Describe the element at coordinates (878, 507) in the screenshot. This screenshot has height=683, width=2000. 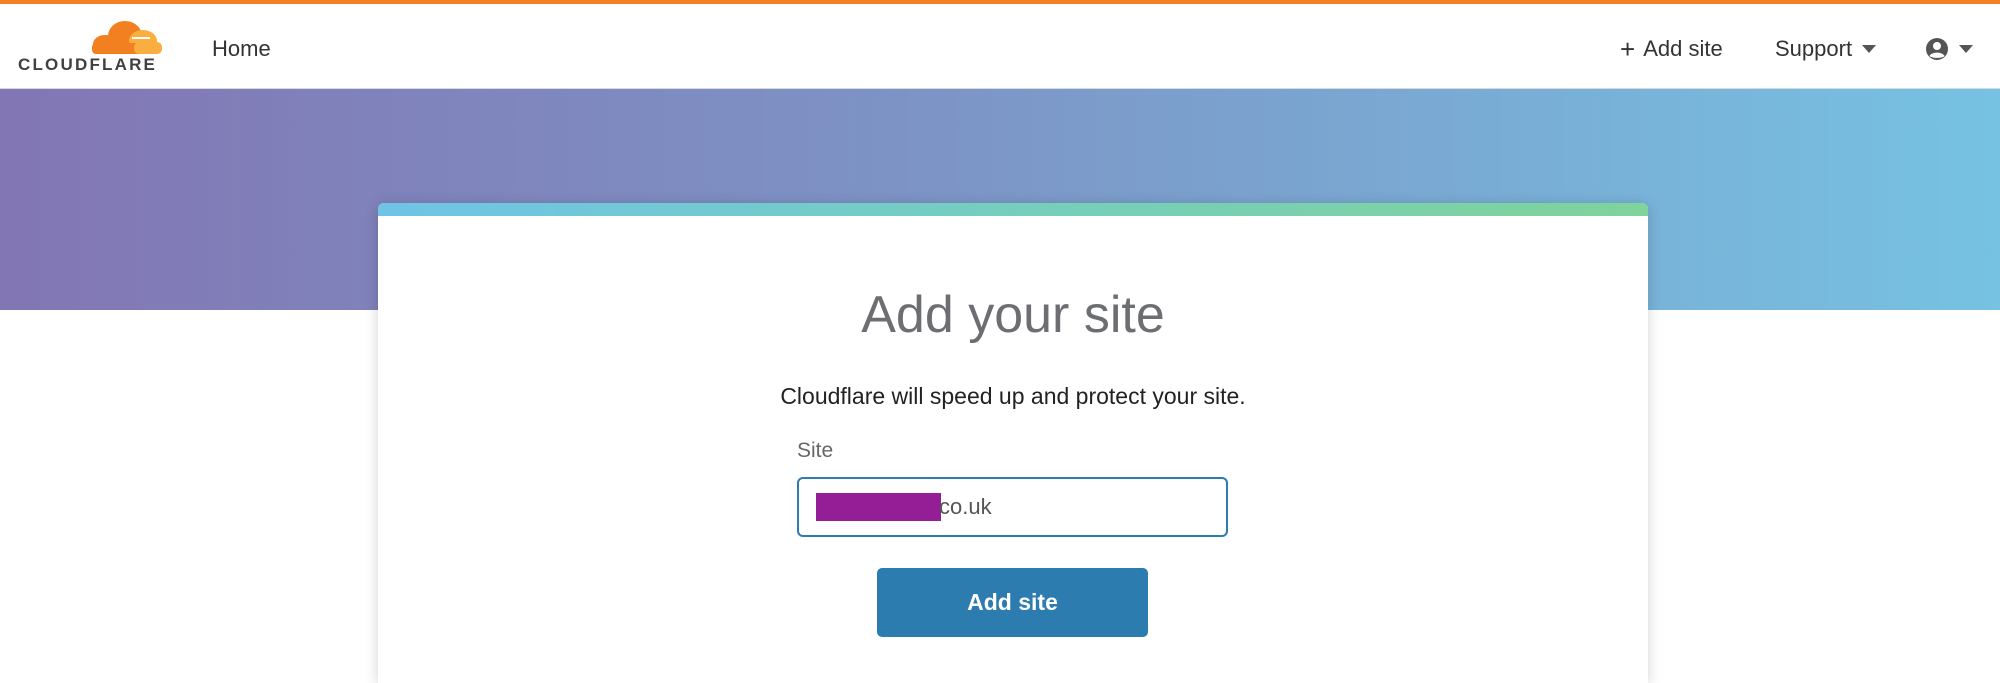
I see `redacted-domain-block` at that location.